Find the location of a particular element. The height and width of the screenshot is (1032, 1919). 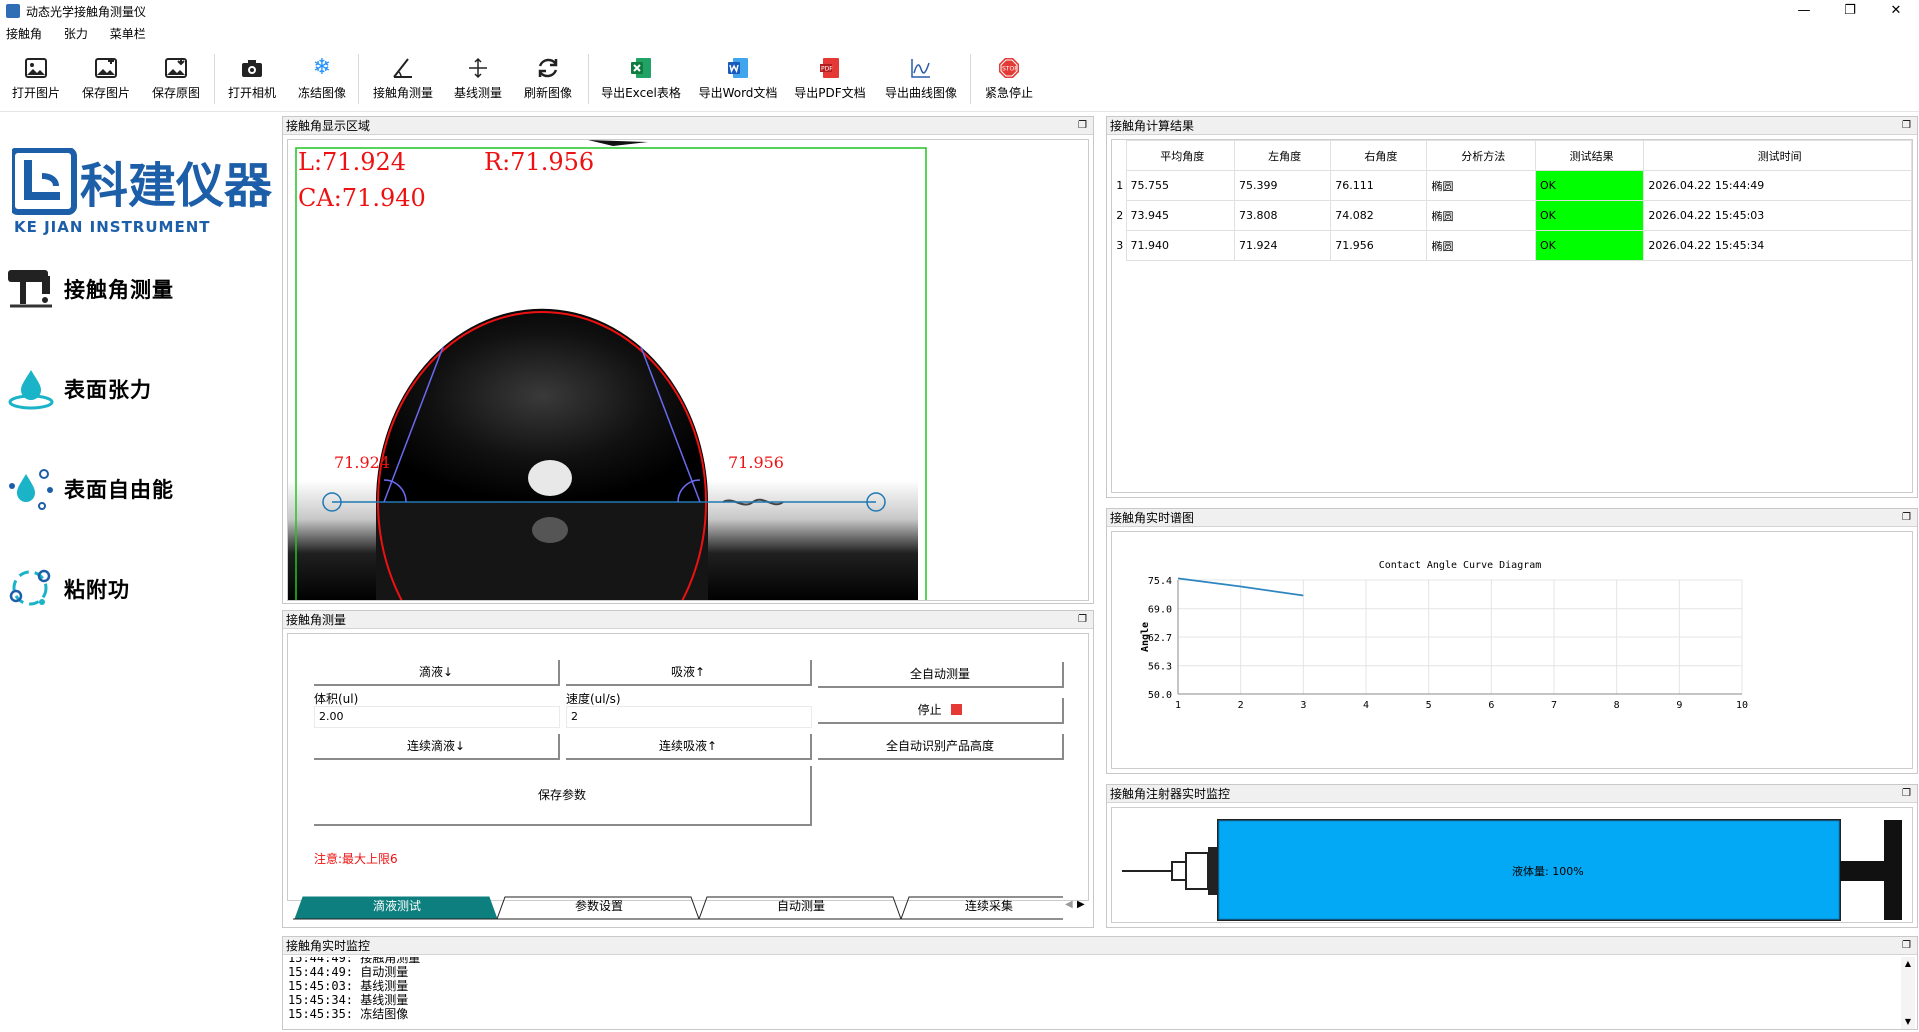

close-button: ✕ is located at coordinates (1896, 11).